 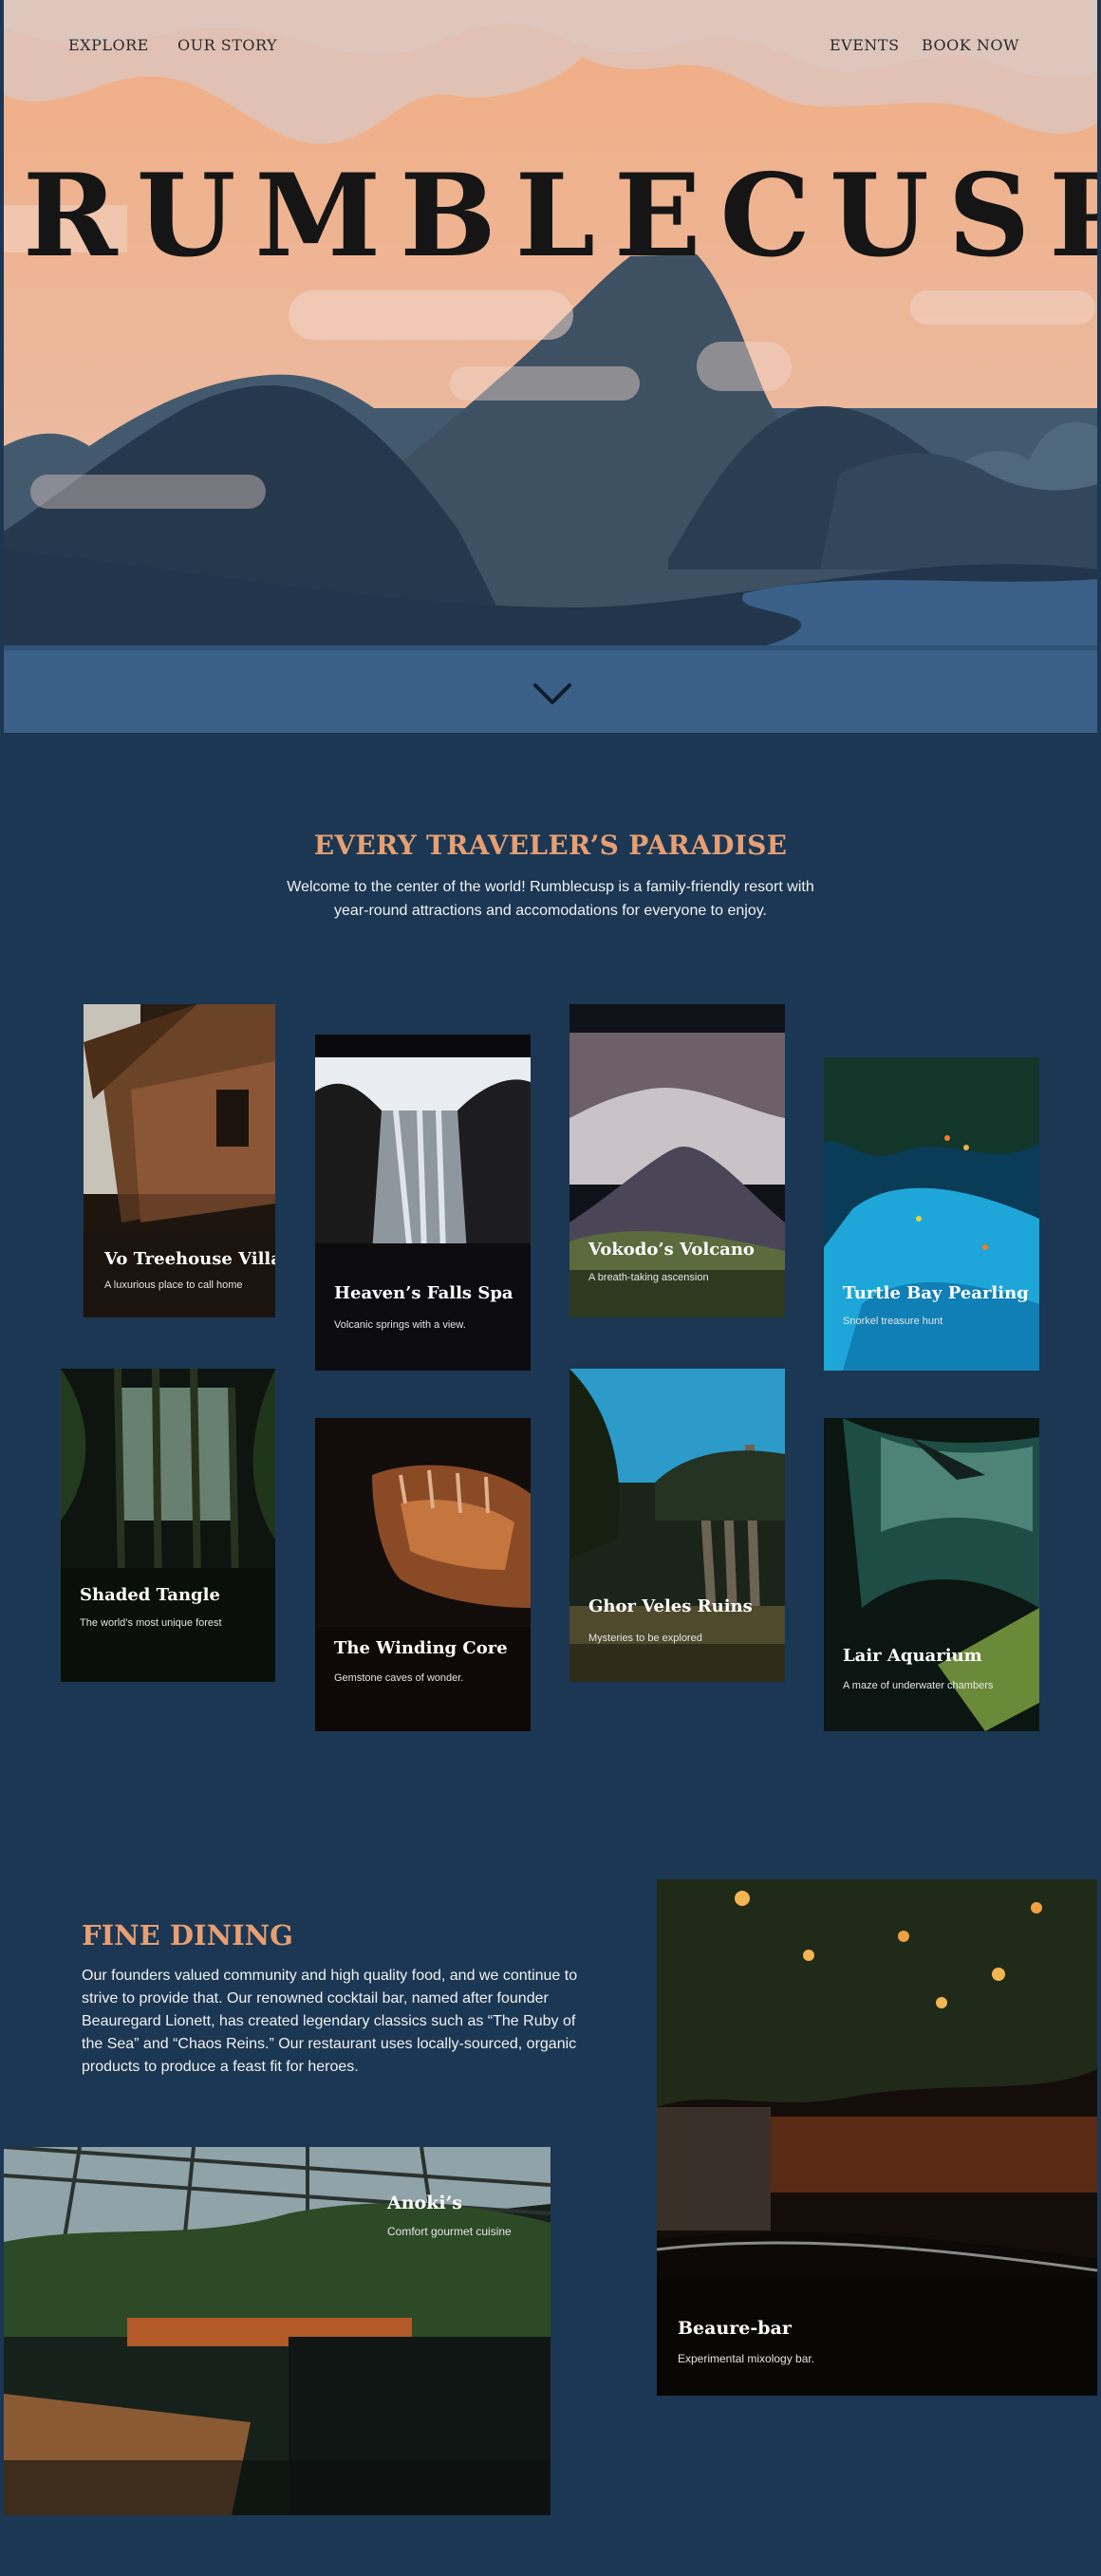 What do you see at coordinates (645, 1638) in the screenshot?
I see `card-subtitle: Mysteries to be explored` at bounding box center [645, 1638].